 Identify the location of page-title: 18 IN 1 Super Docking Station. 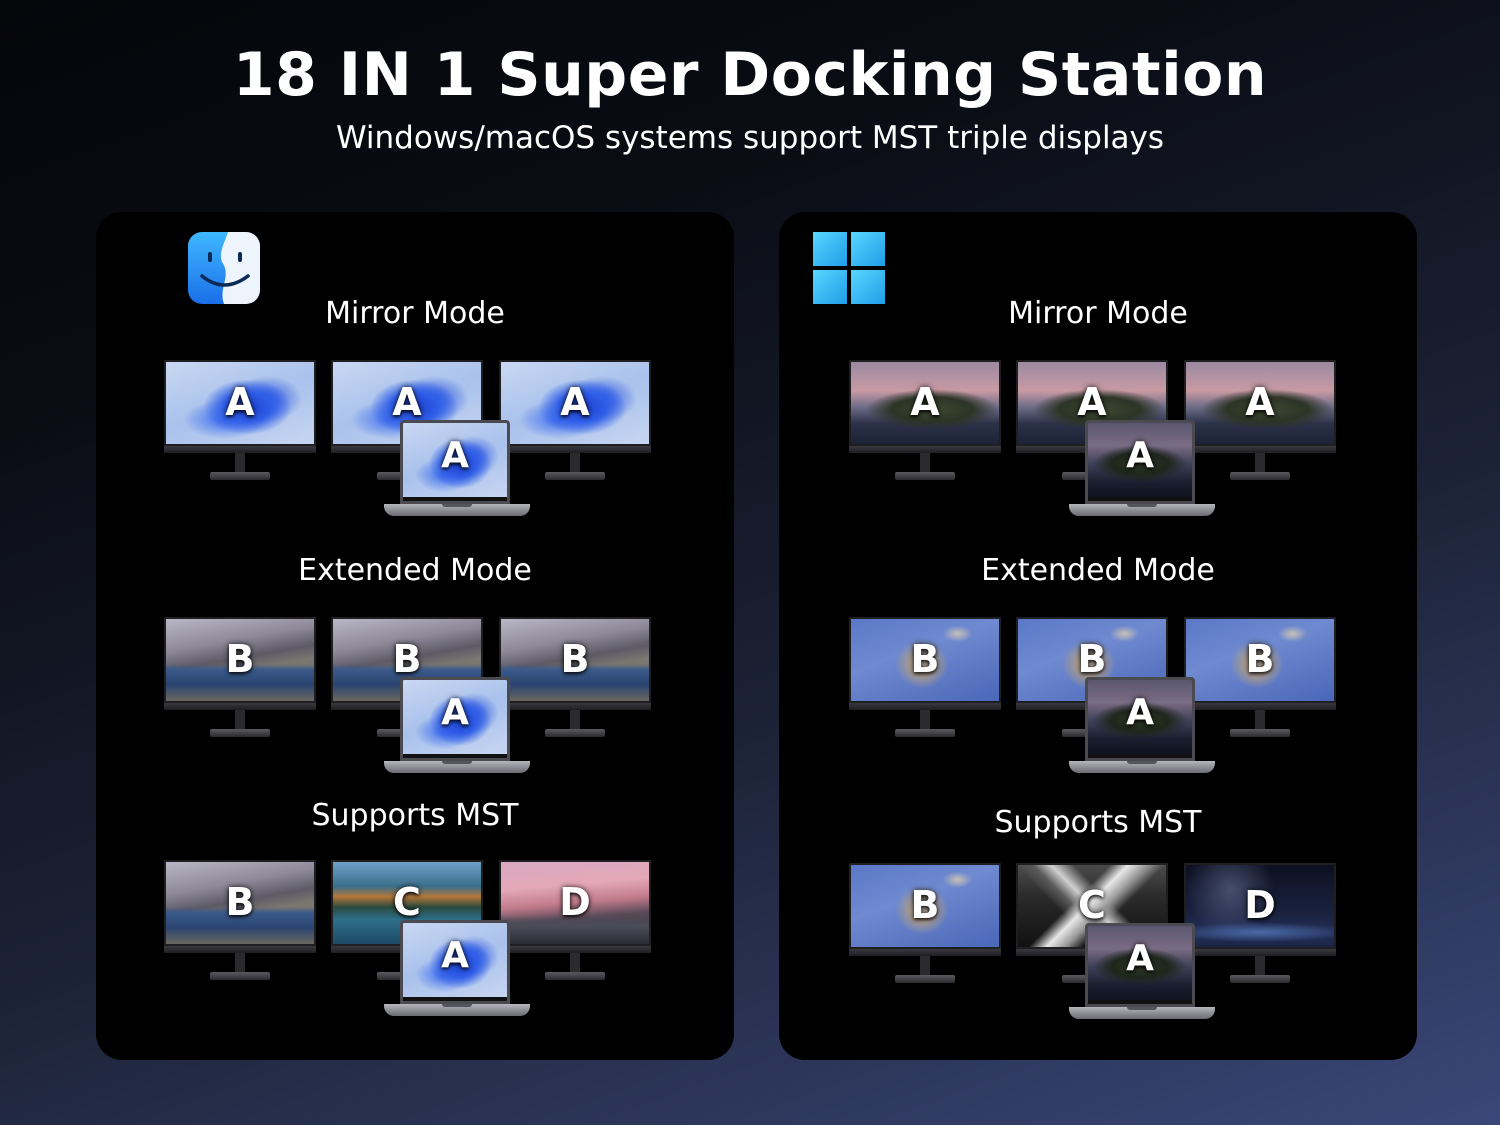
(750, 75).